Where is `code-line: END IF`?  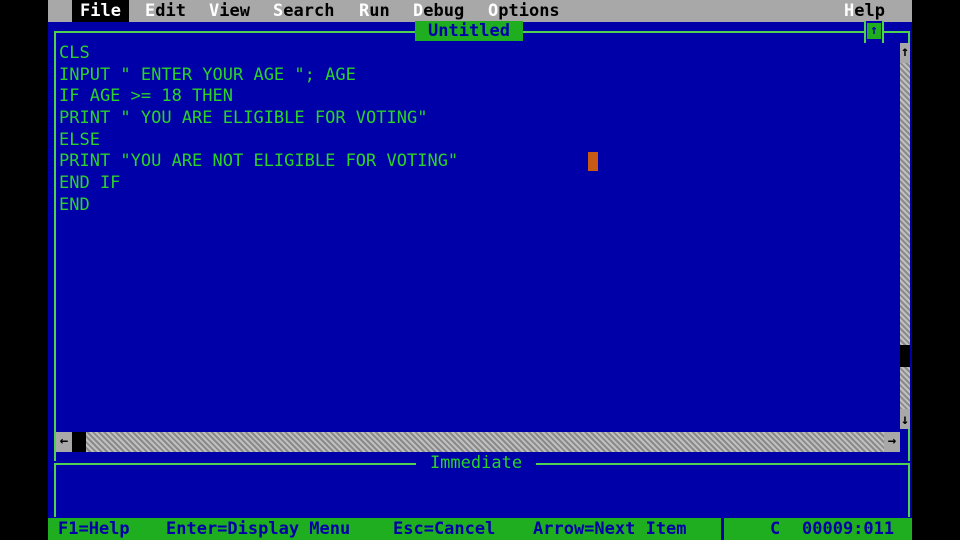
code-line: END IF is located at coordinates (90, 183).